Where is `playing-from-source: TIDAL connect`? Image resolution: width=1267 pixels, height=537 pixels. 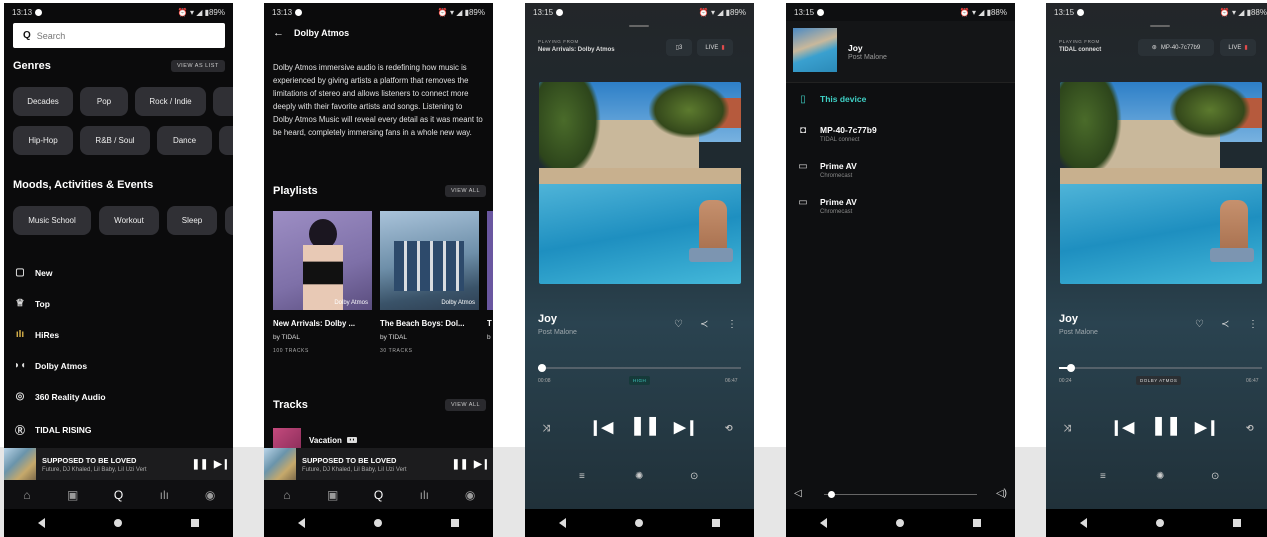 playing-from-source: TIDAL connect is located at coordinates (1080, 50).